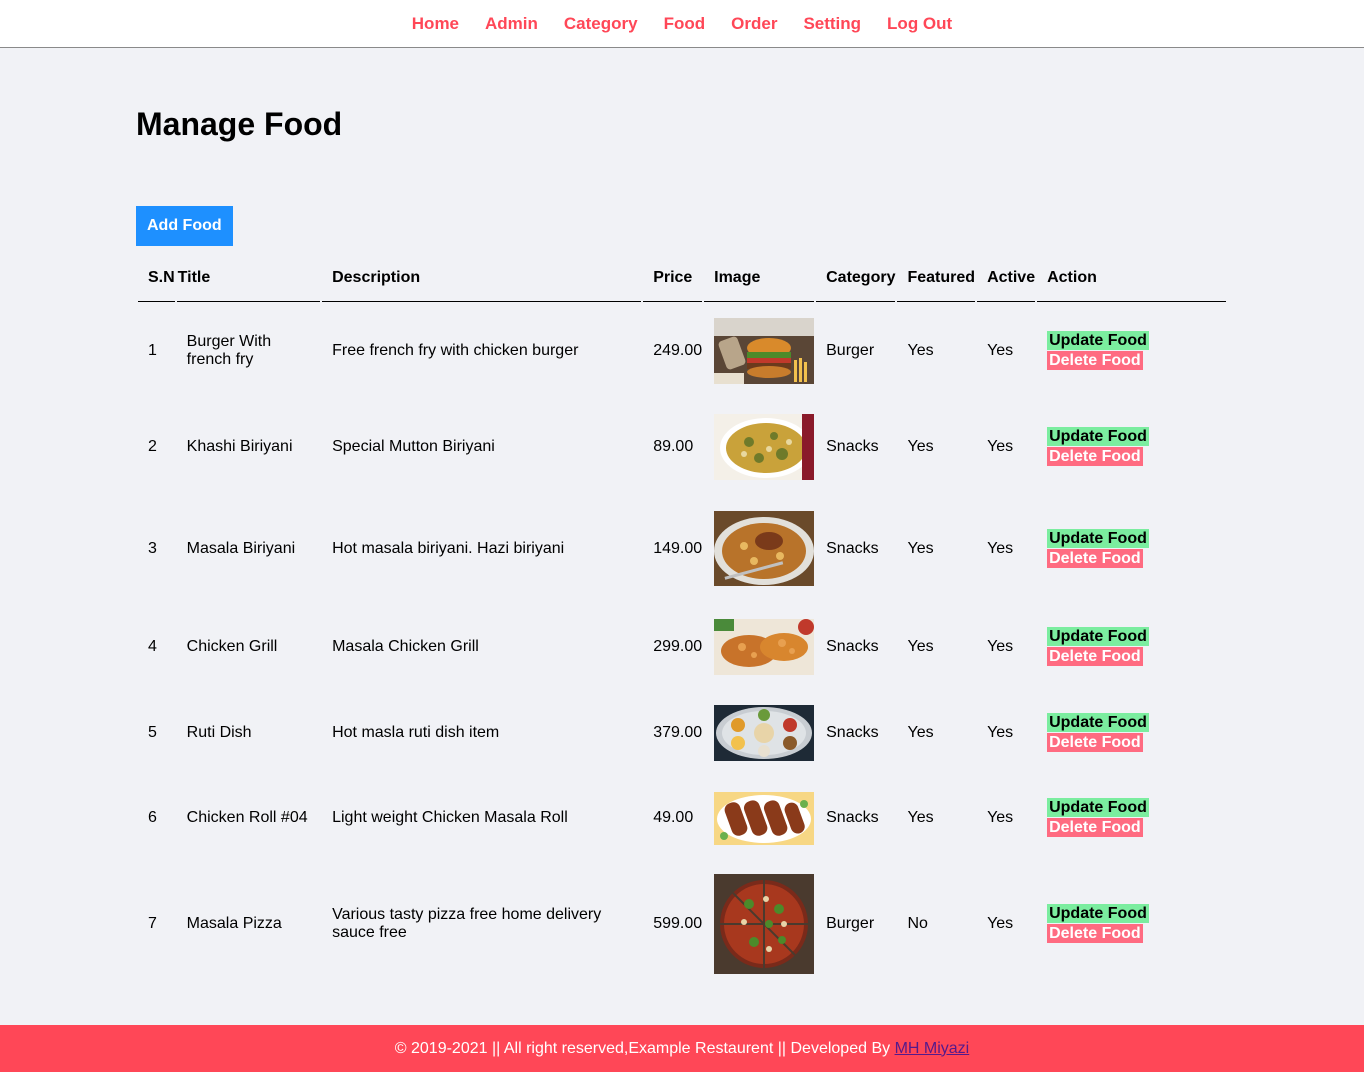 The image size is (1364, 1072). Describe the element at coordinates (448, 548) in the screenshot. I see `cell-description: Hot masala biriyani. Hazi biriyani` at that location.